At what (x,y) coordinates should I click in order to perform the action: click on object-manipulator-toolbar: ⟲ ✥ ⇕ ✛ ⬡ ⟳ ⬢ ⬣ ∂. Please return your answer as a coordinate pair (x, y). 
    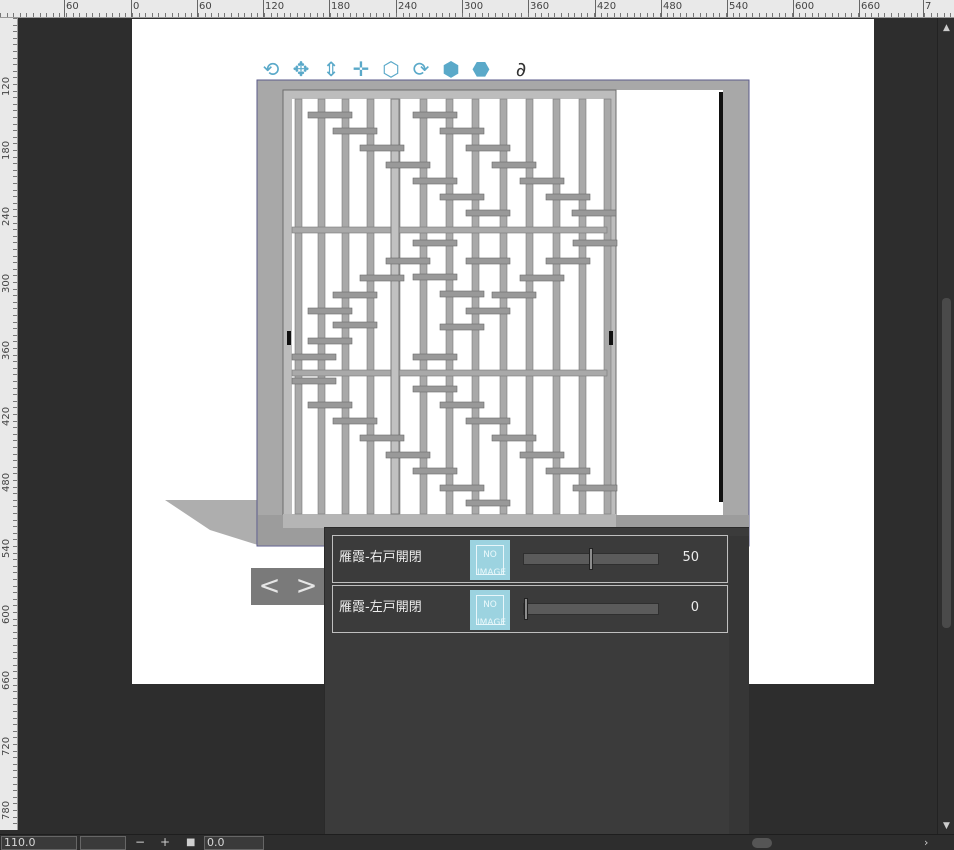
    Looking at the image, I should click on (396, 70).